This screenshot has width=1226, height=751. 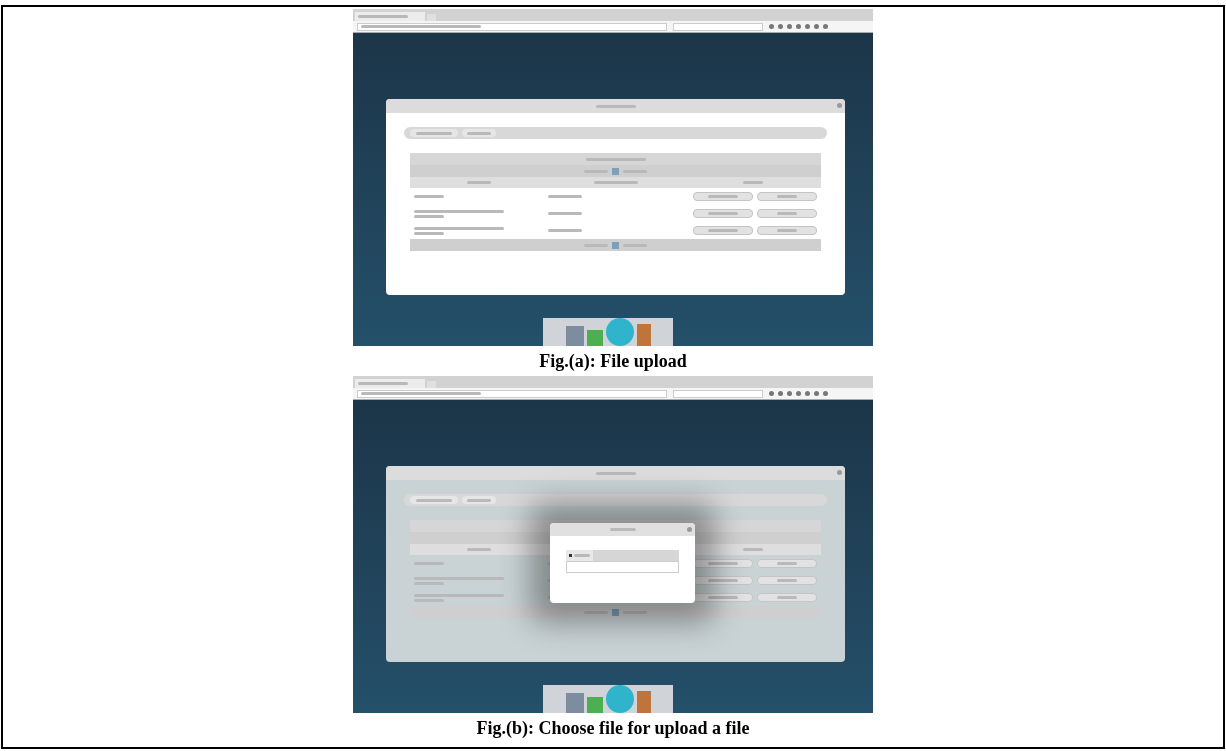 What do you see at coordinates (613, 361) in the screenshot?
I see `figure-caption: Fig.(a): File upload` at bounding box center [613, 361].